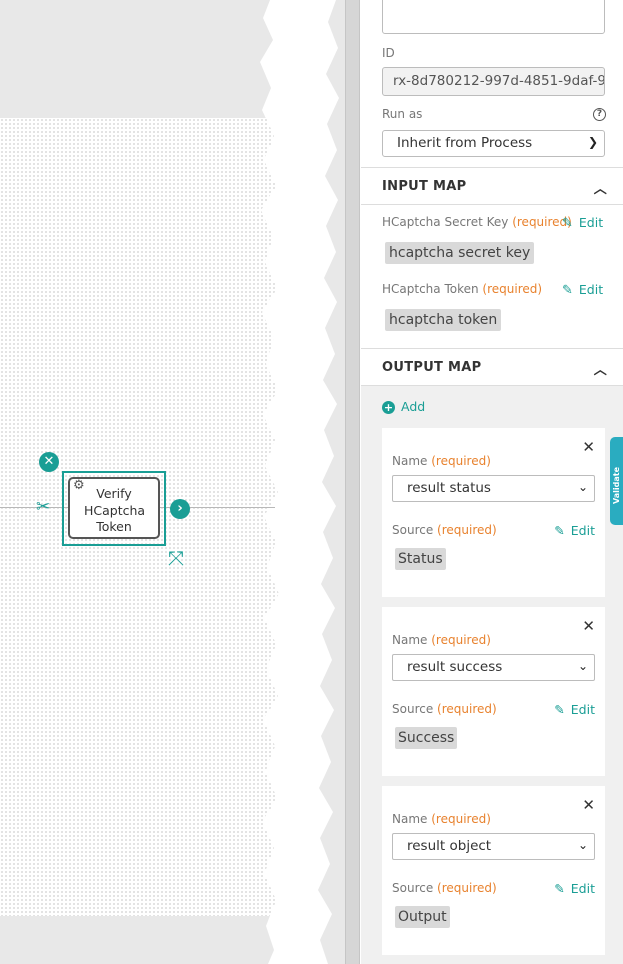 The height and width of the screenshot is (964, 623). Describe the element at coordinates (403, 406) in the screenshot. I see `add-output-button: + Add` at that location.